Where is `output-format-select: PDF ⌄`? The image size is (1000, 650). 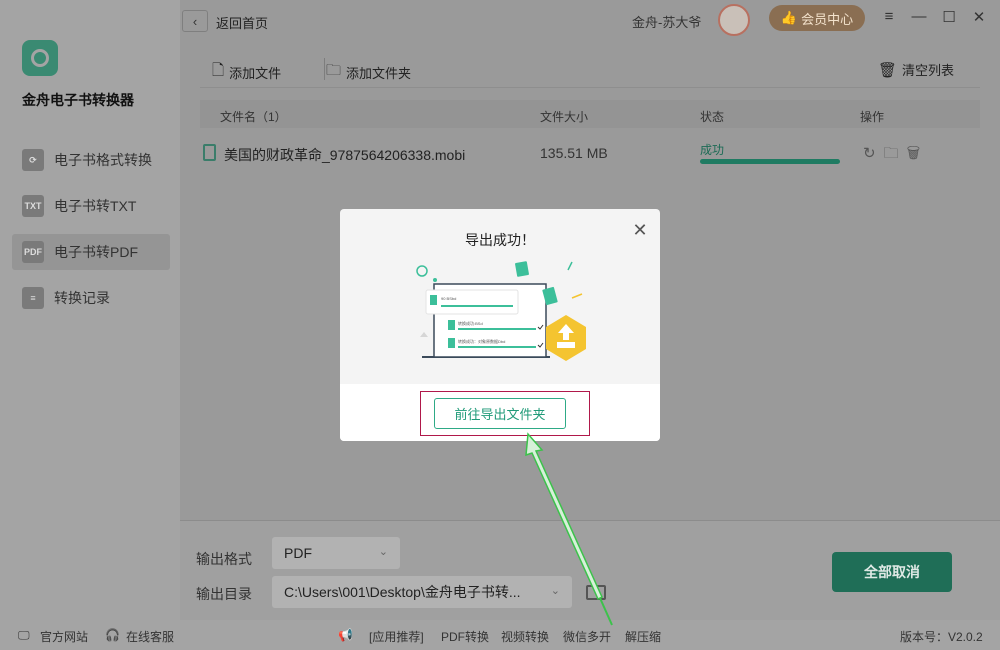
output-format-select: PDF ⌄ is located at coordinates (336, 553).